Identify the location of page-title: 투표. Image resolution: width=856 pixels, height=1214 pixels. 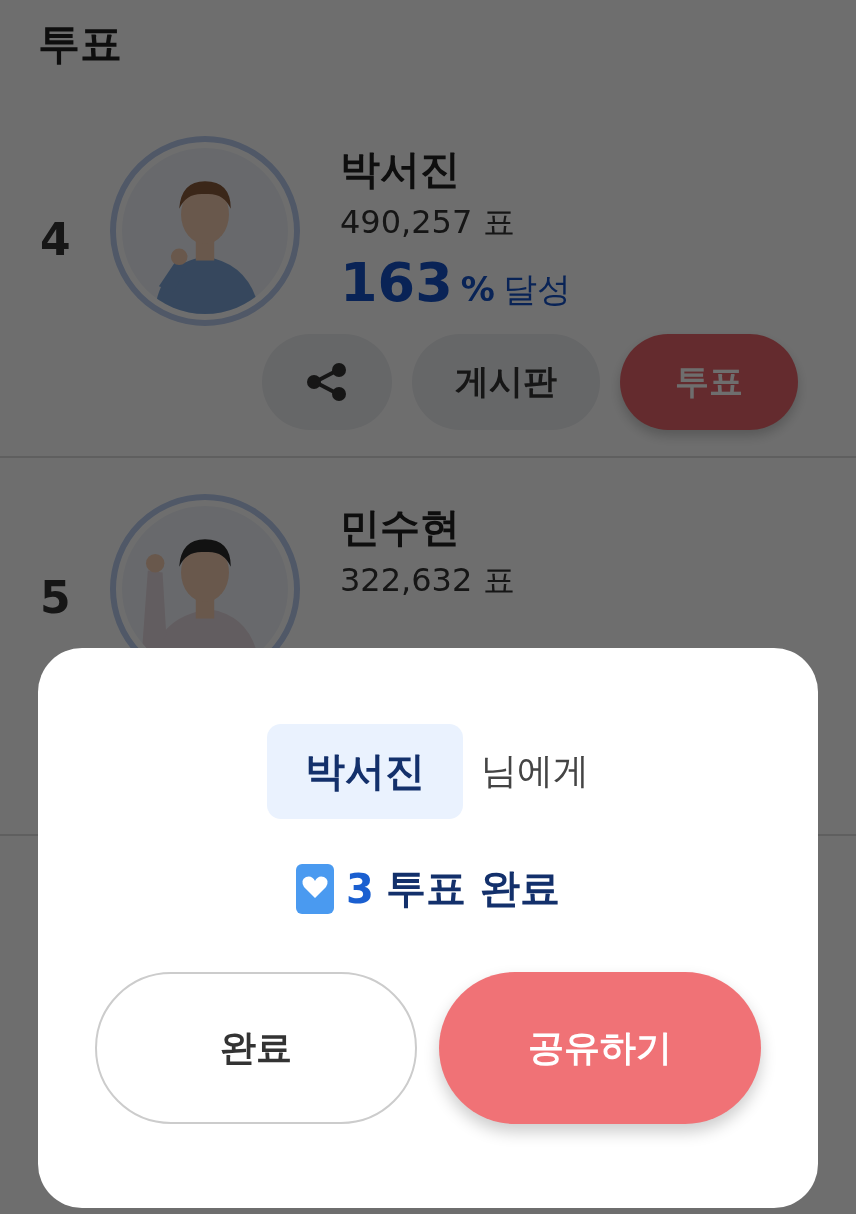
(80, 44).